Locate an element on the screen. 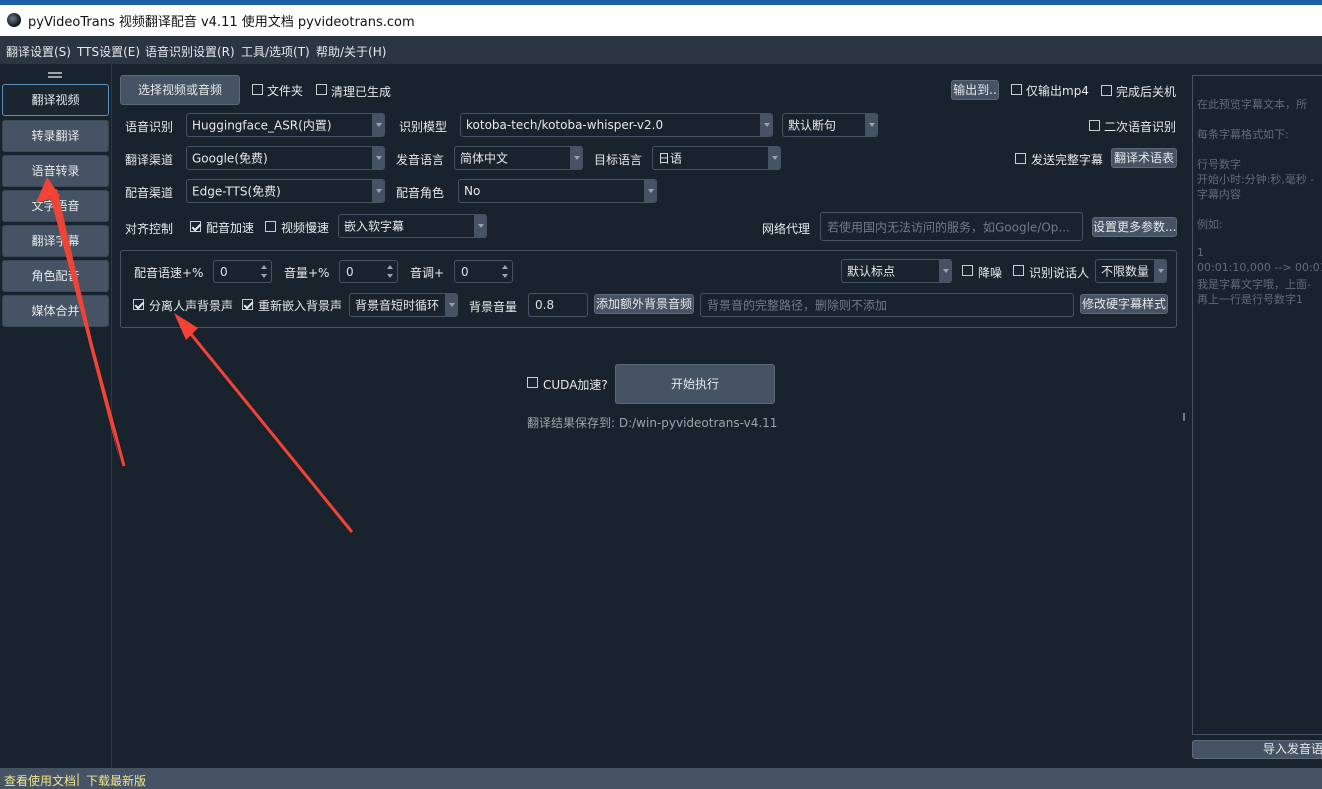 This screenshot has width=1322, height=789. arrow-to-speech-transcribe is located at coordinates (81, 322).